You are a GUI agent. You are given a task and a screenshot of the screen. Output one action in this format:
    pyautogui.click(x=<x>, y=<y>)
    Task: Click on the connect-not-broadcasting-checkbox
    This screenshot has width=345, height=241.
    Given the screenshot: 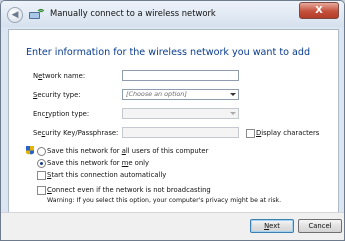 What is the action you would take?
    pyautogui.click(x=41, y=190)
    